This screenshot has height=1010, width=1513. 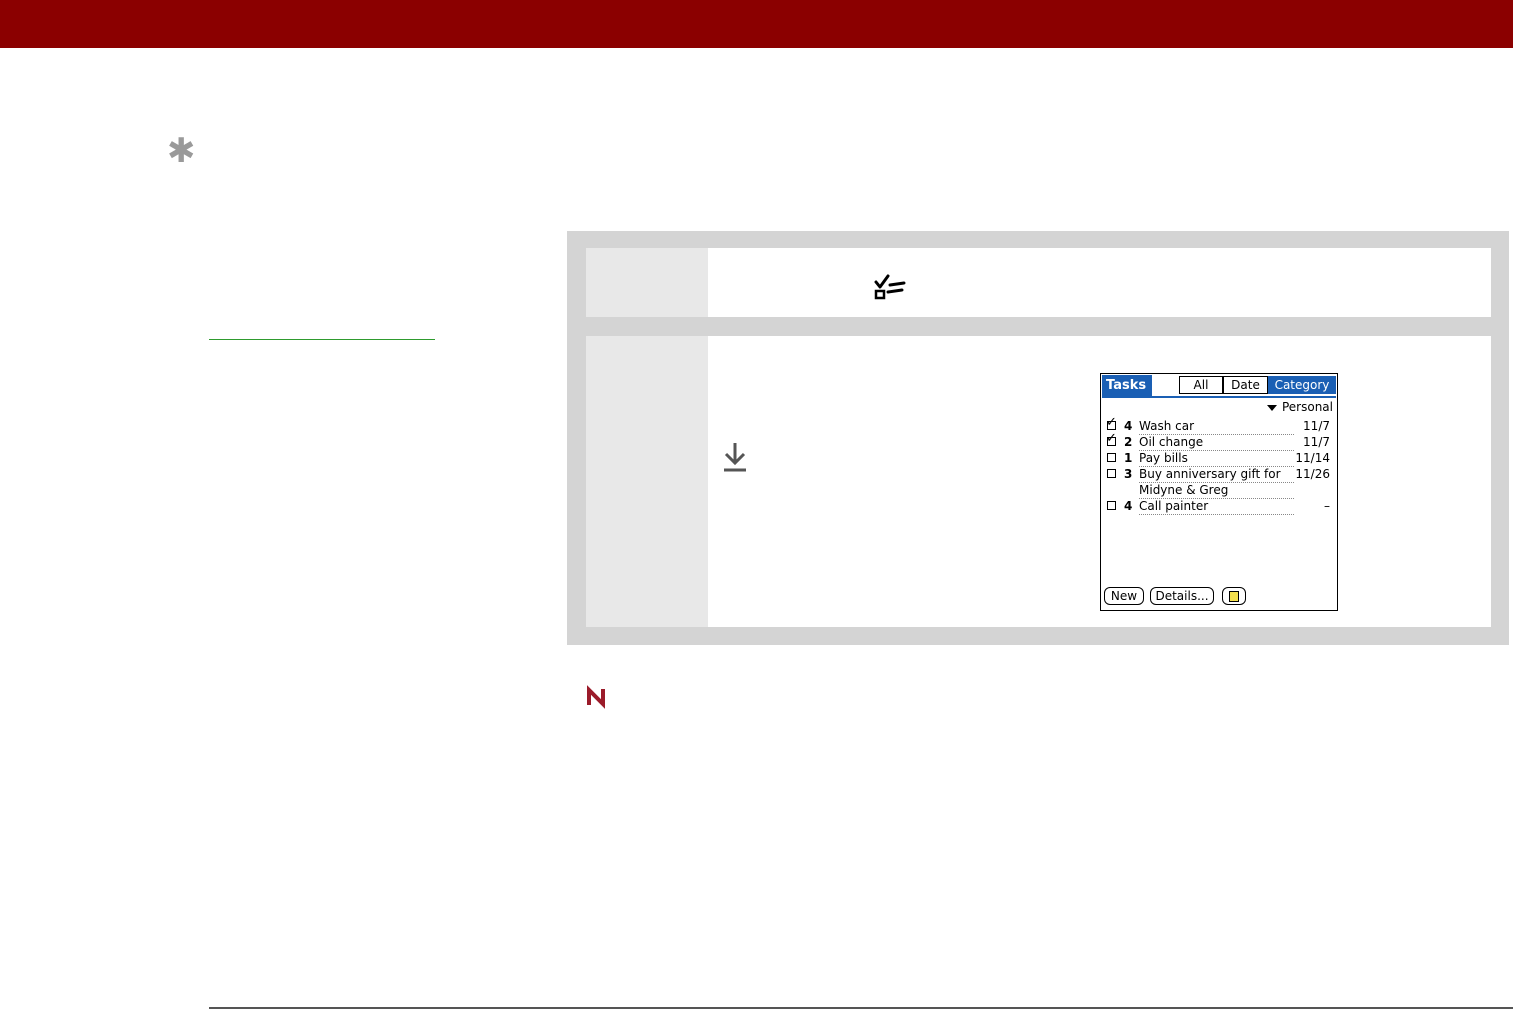 What do you see at coordinates (1201, 385) in the screenshot?
I see `tab-all: All` at bounding box center [1201, 385].